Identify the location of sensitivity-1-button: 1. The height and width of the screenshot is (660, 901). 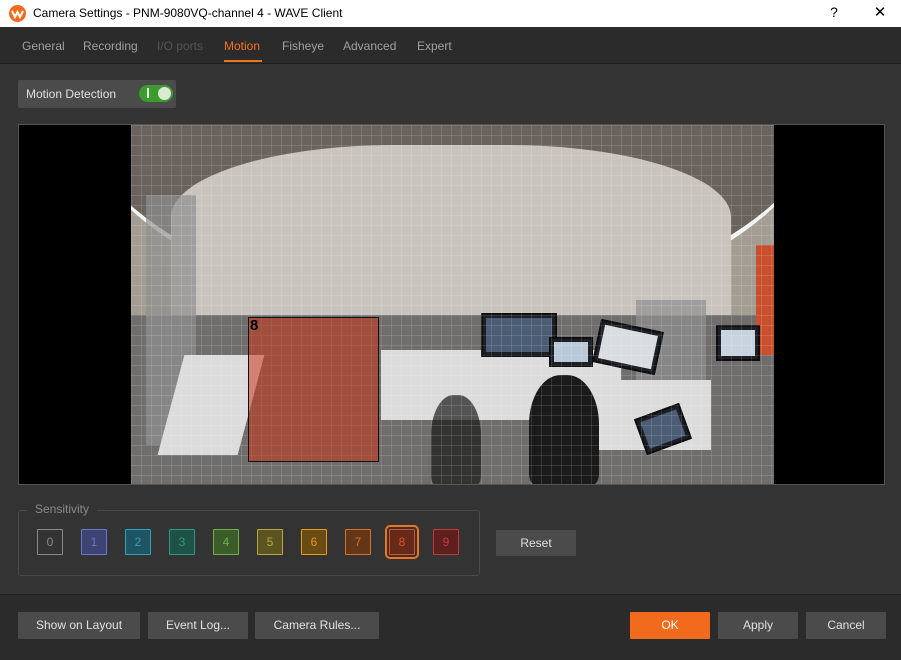
(94, 542).